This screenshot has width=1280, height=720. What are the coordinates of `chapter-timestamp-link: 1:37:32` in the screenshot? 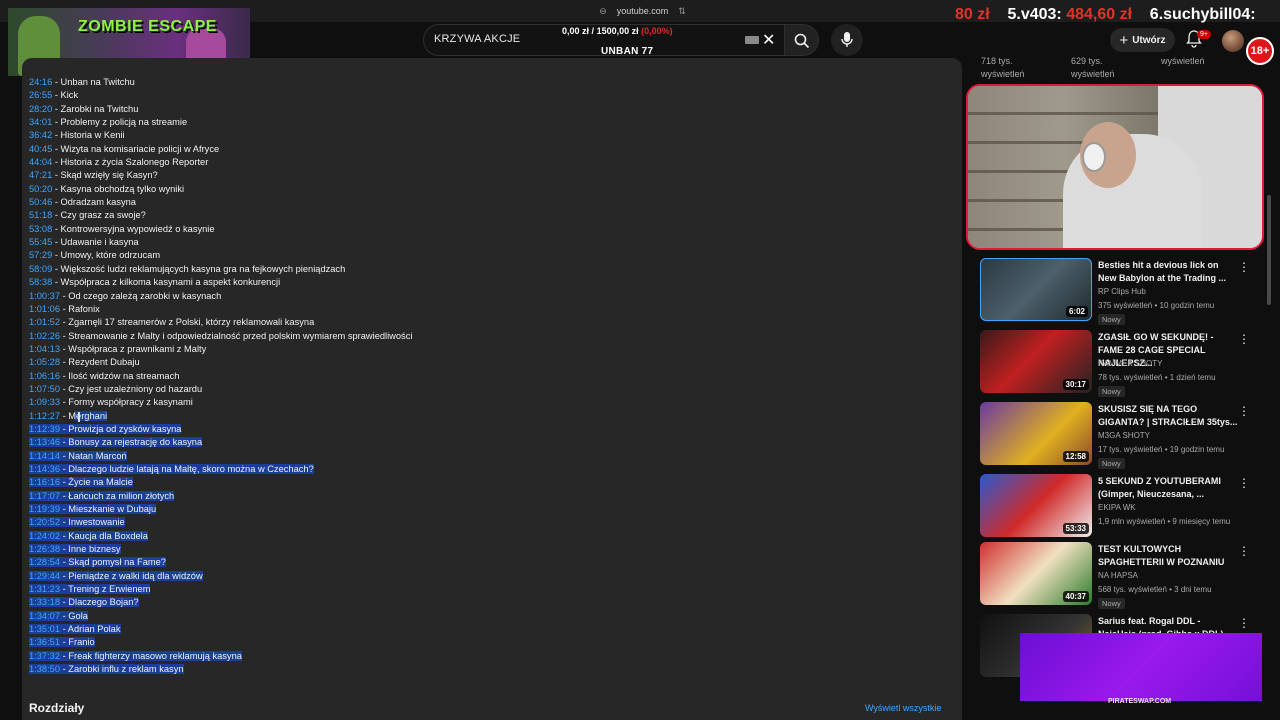 It's located at (45, 655).